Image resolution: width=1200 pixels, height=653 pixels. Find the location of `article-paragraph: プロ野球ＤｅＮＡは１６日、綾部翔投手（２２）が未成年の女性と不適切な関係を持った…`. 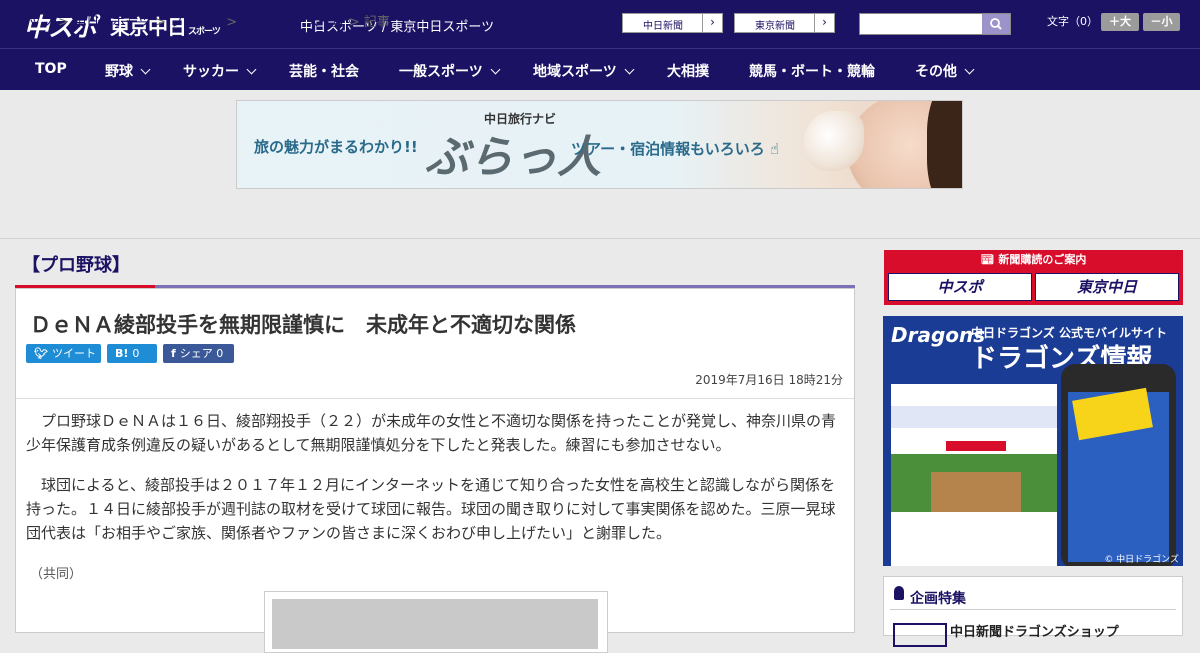

article-paragraph: プロ野球ＤｅＮＡは１６日、綾部翔投手（２２）が未成年の女性と不適切な関係を持った… is located at coordinates (431, 433).